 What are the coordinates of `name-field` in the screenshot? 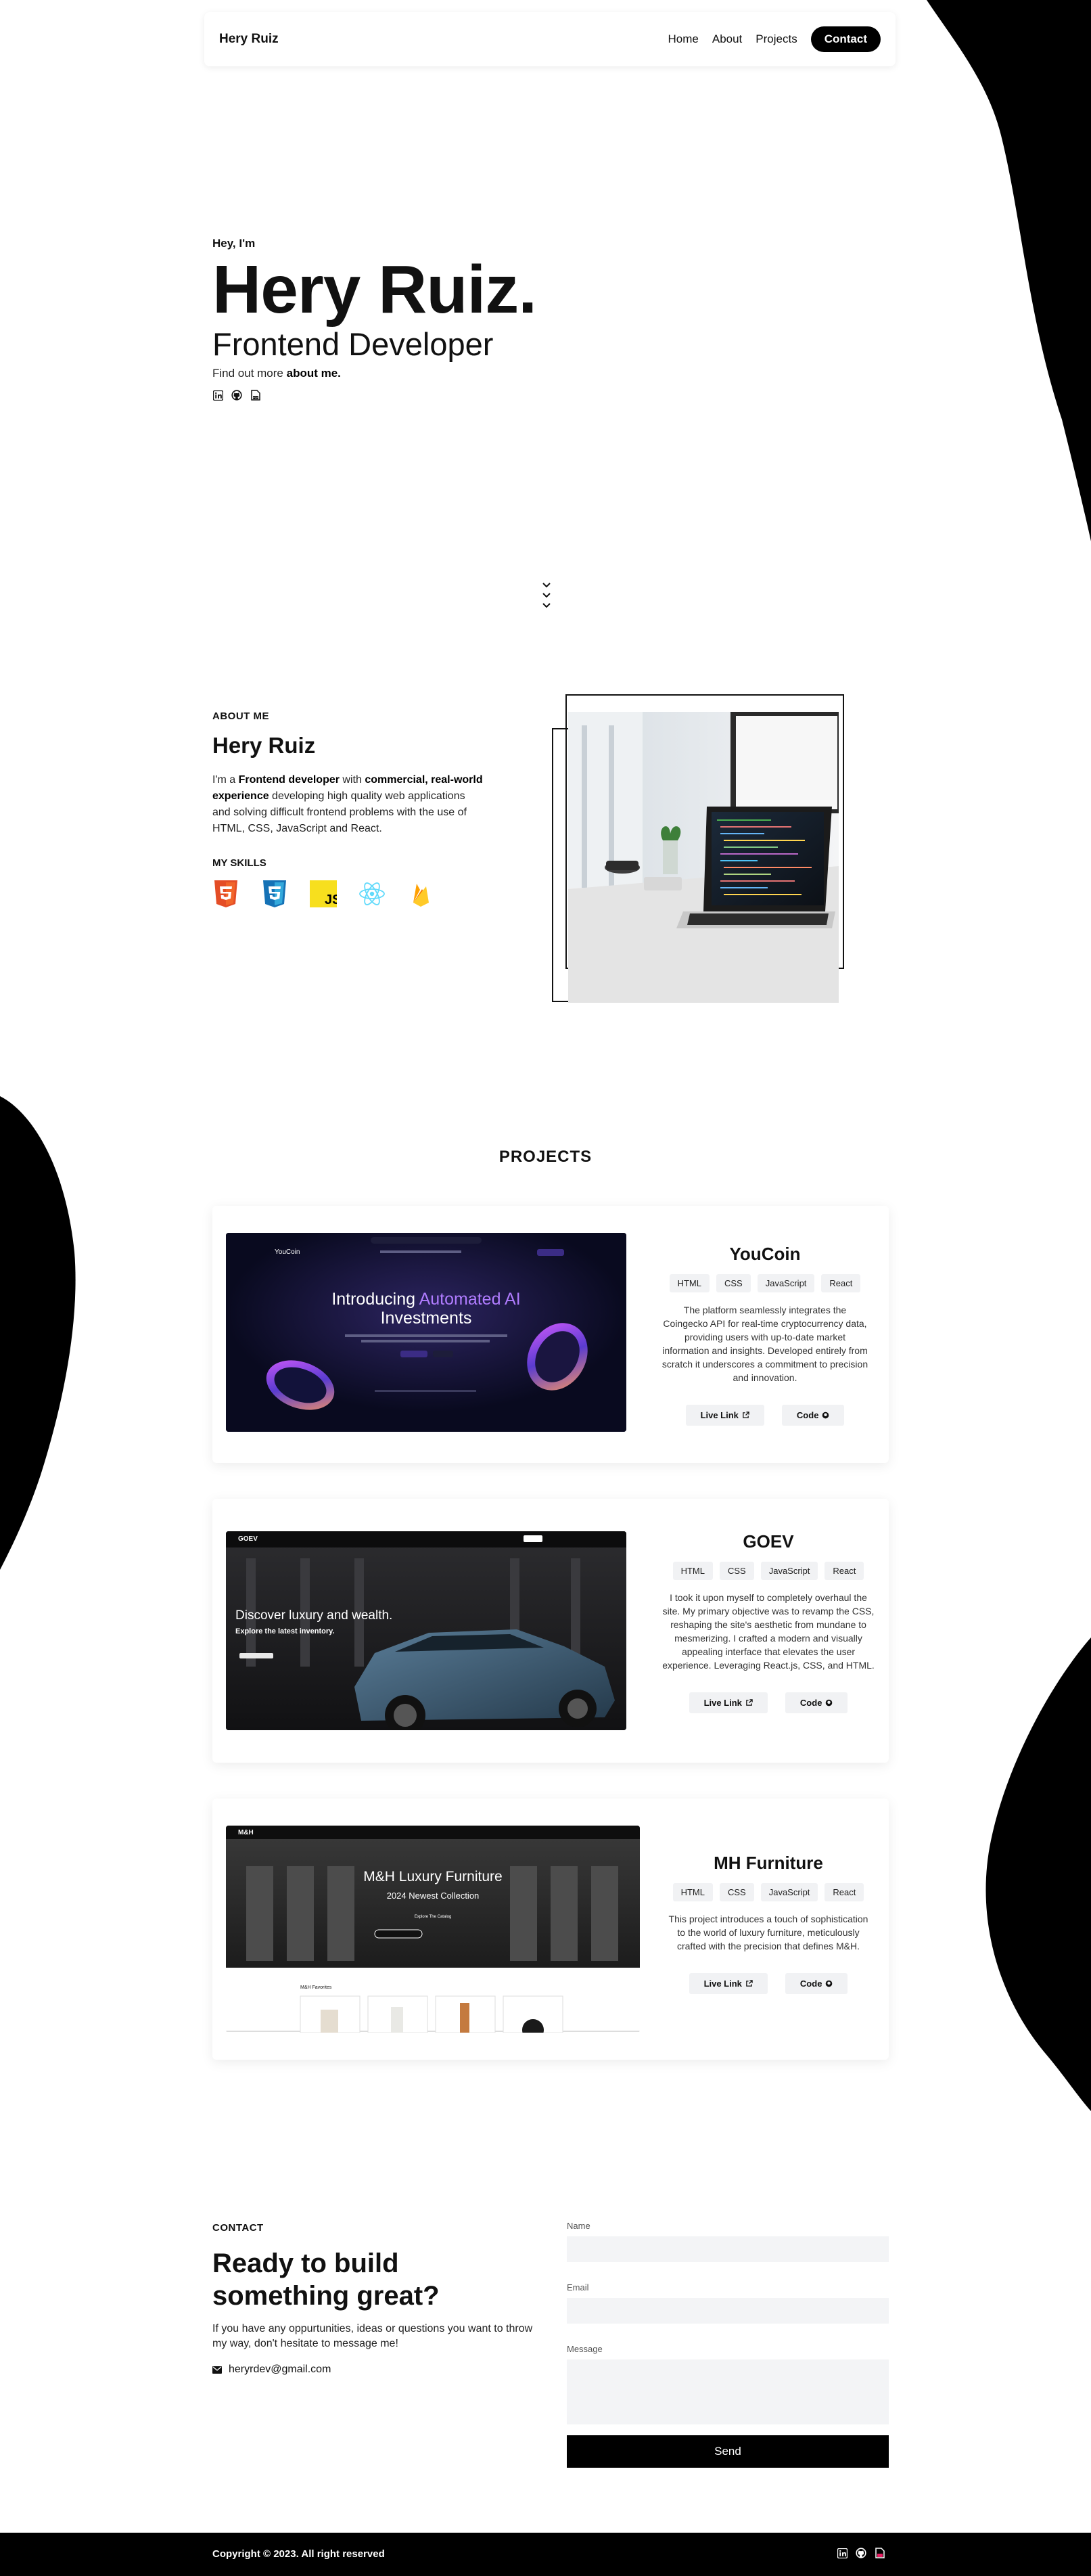 It's located at (728, 2249).